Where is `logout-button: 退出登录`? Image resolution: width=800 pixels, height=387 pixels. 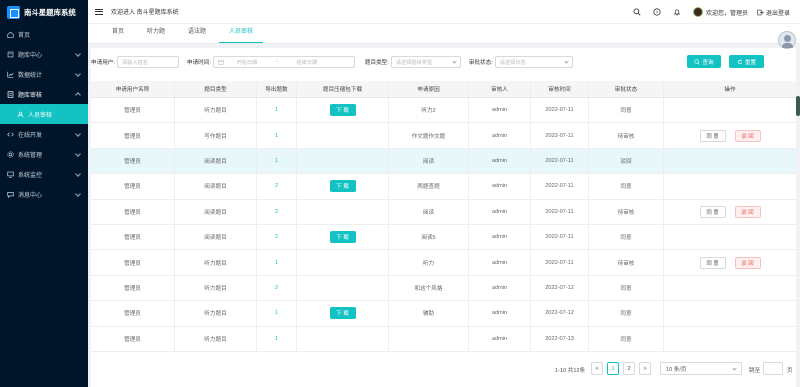 logout-button: 退出登录 is located at coordinates (773, 12).